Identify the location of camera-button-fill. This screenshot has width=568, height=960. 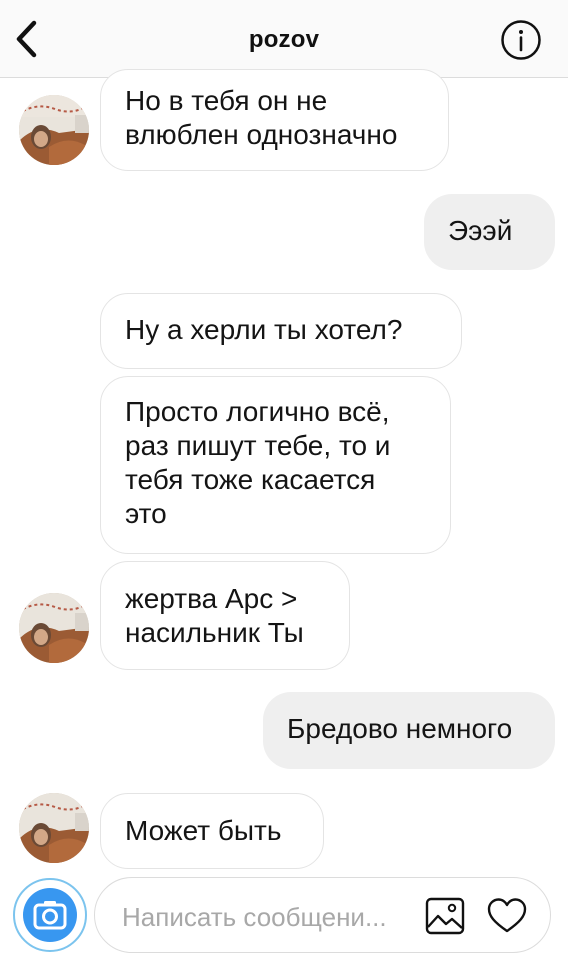
(50, 915).